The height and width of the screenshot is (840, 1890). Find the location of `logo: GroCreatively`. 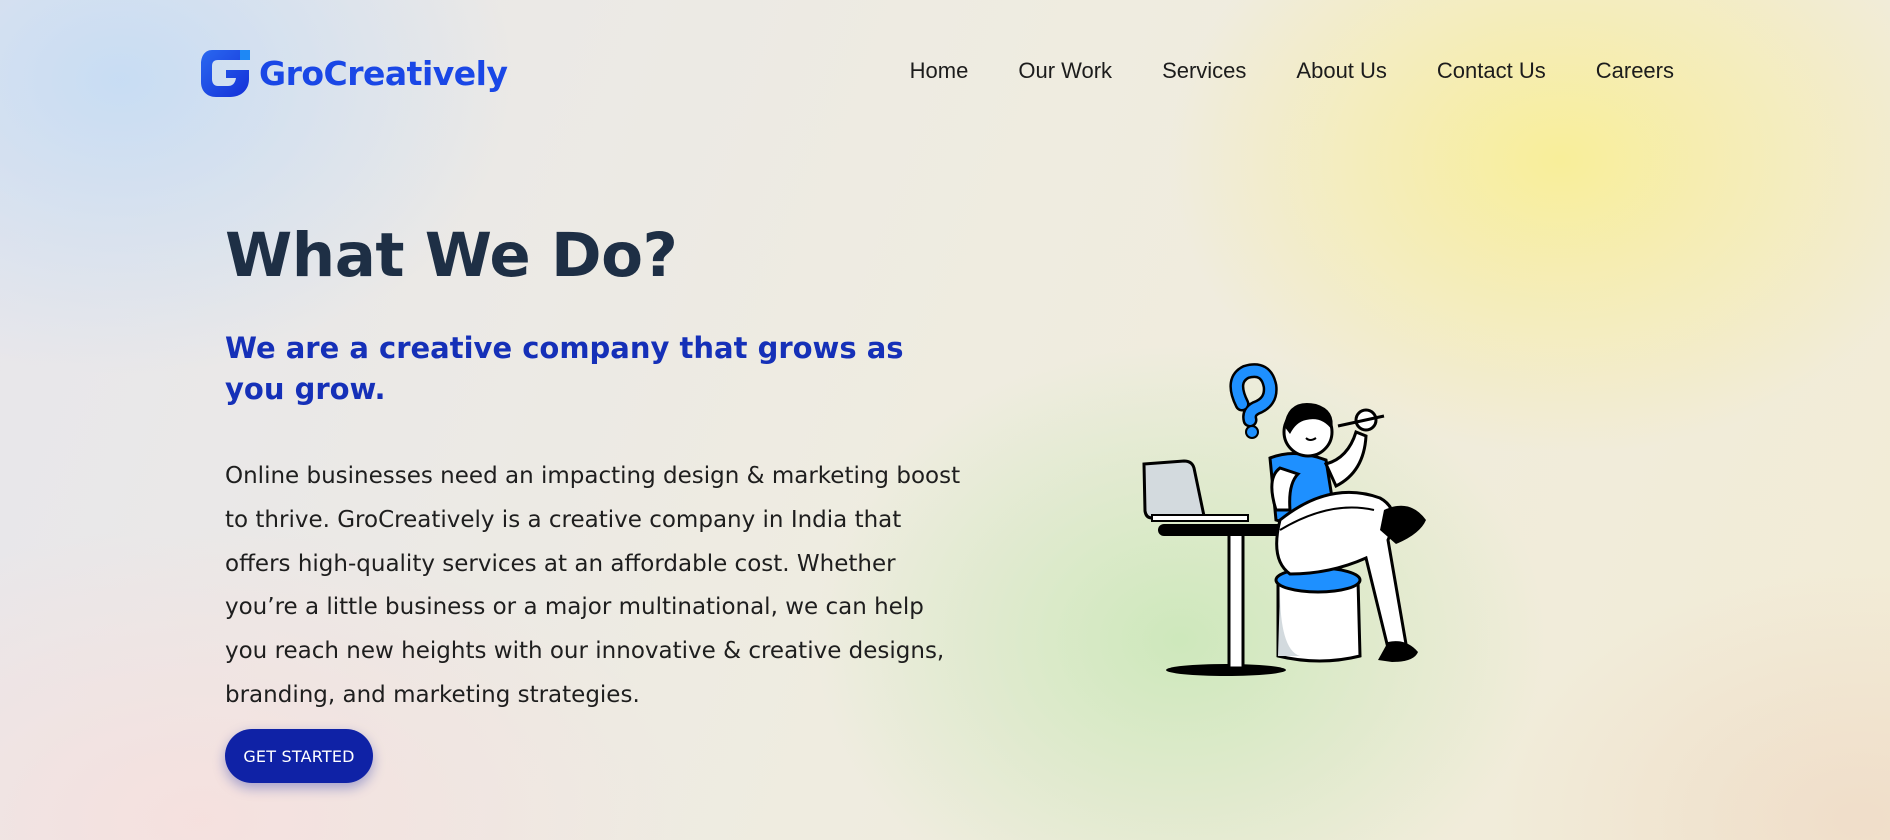

logo: GroCreatively is located at coordinates (353, 73).